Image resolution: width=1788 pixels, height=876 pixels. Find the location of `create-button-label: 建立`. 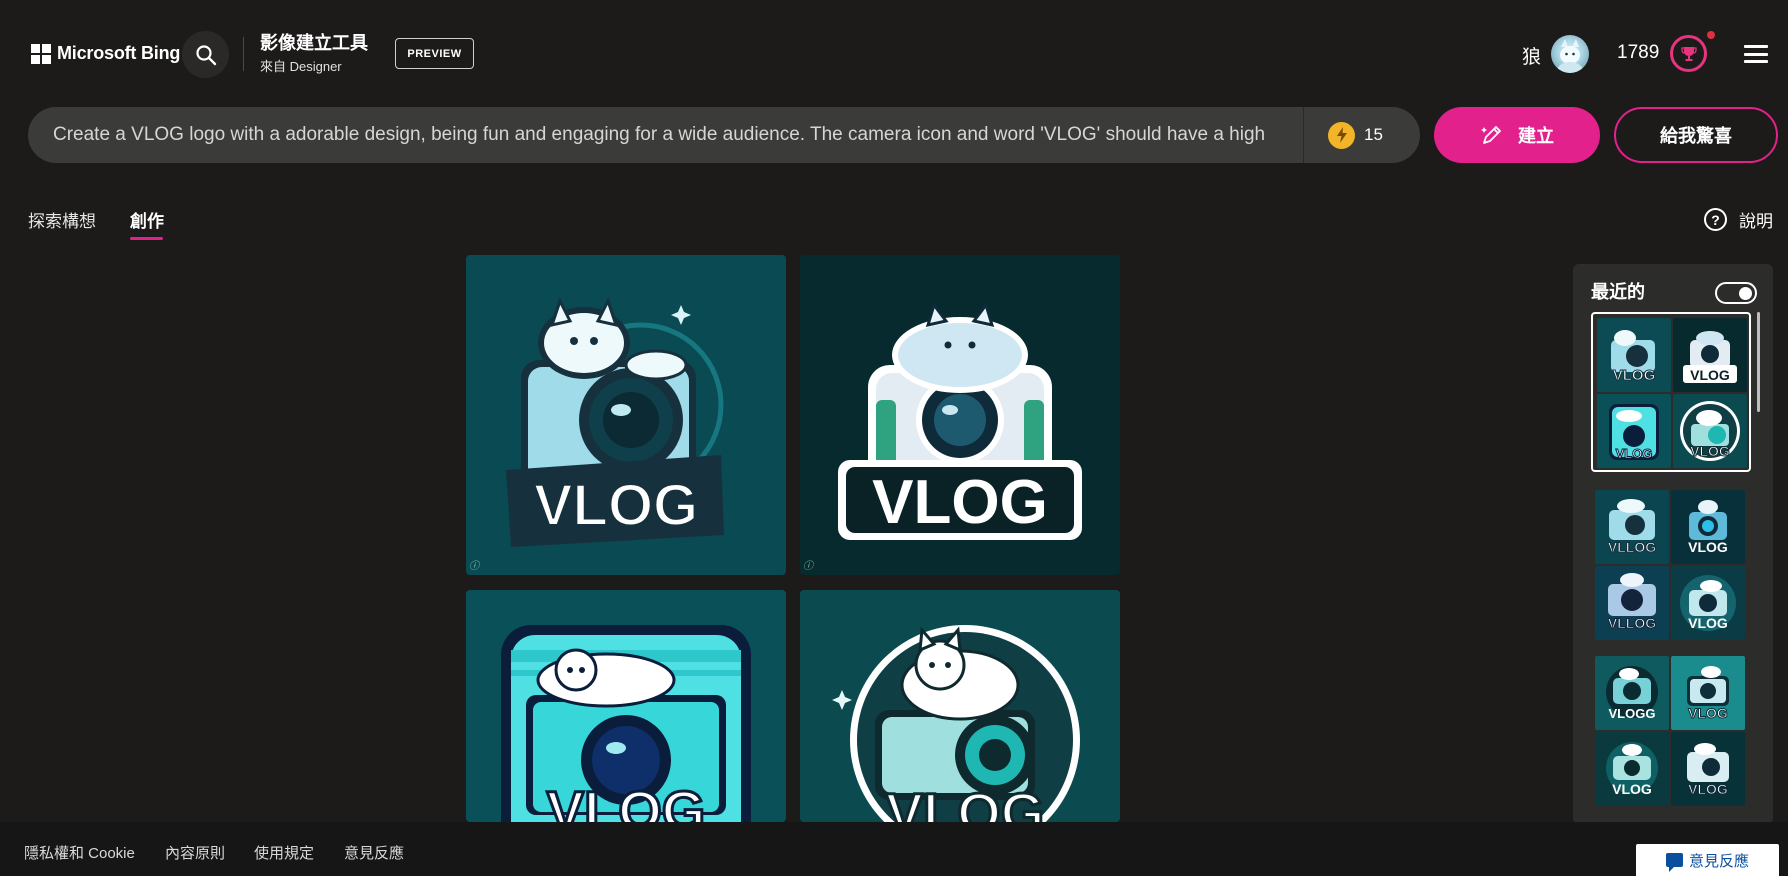

create-button-label: 建立 is located at coordinates (1536, 136).